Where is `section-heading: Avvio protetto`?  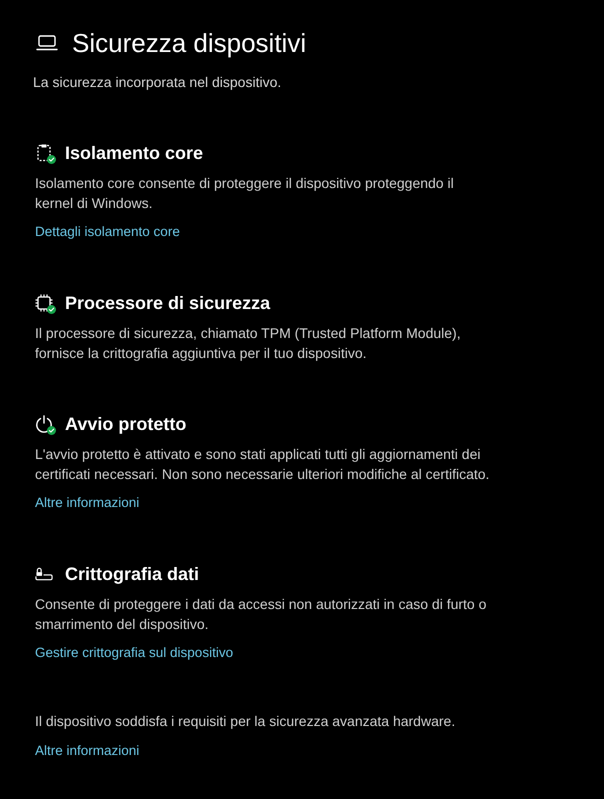
section-heading: Avvio protetto is located at coordinates (125, 424).